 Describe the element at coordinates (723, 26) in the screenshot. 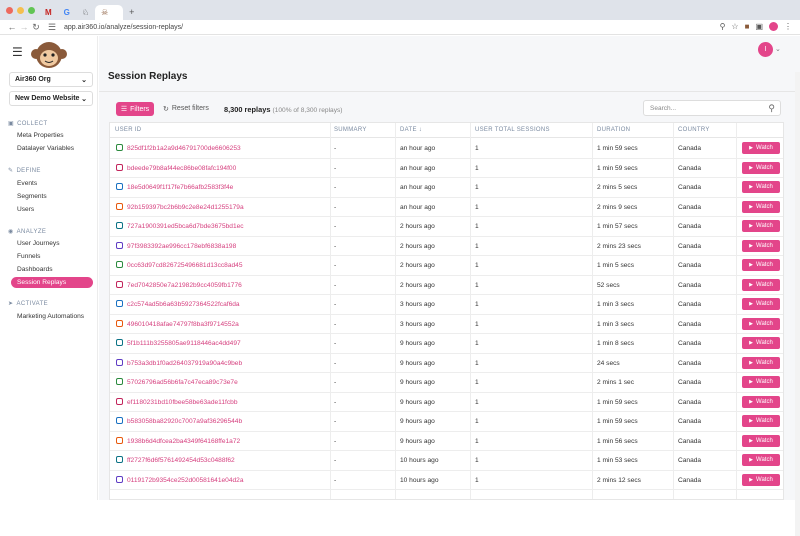

I see `zoom-icon: ⚲` at that location.